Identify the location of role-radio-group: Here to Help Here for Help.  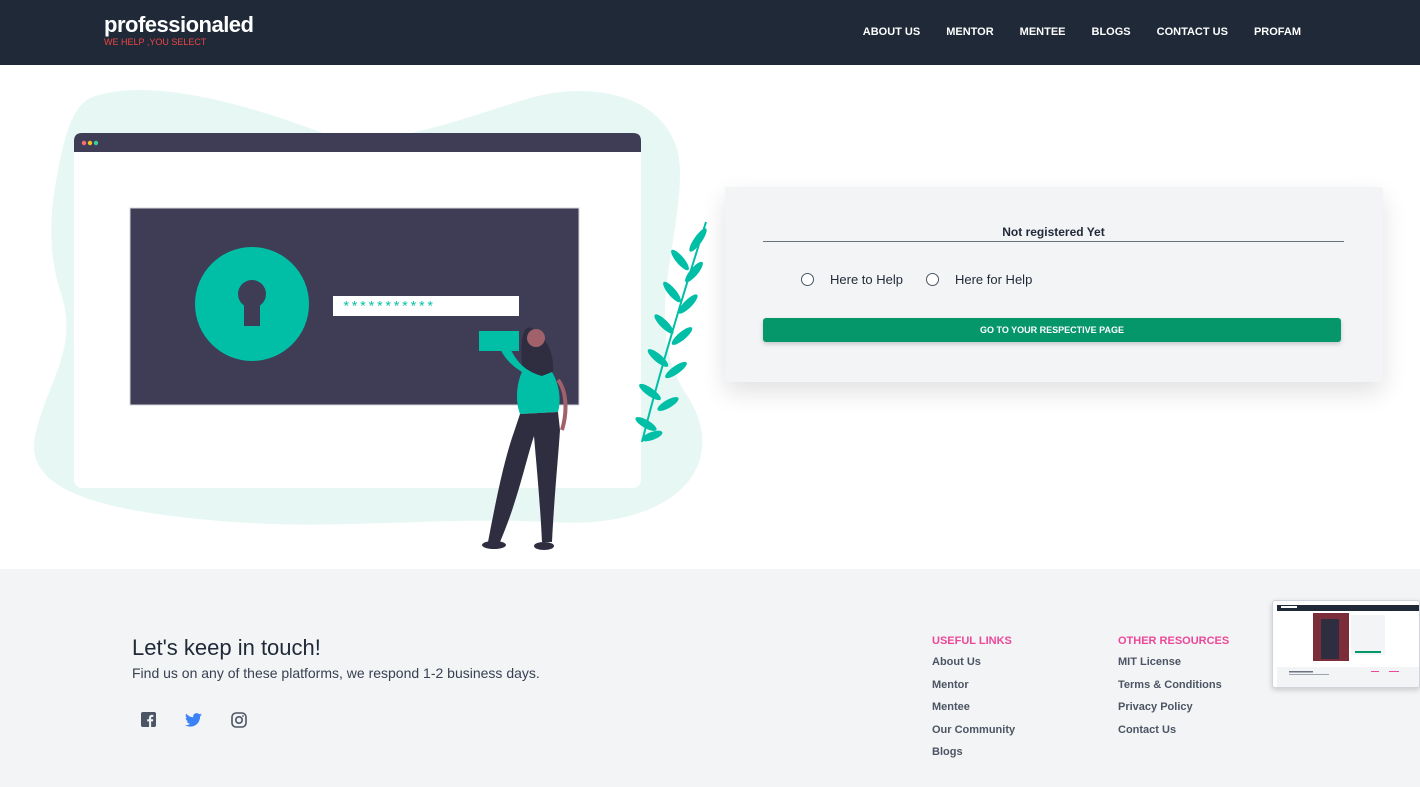
(928, 279).